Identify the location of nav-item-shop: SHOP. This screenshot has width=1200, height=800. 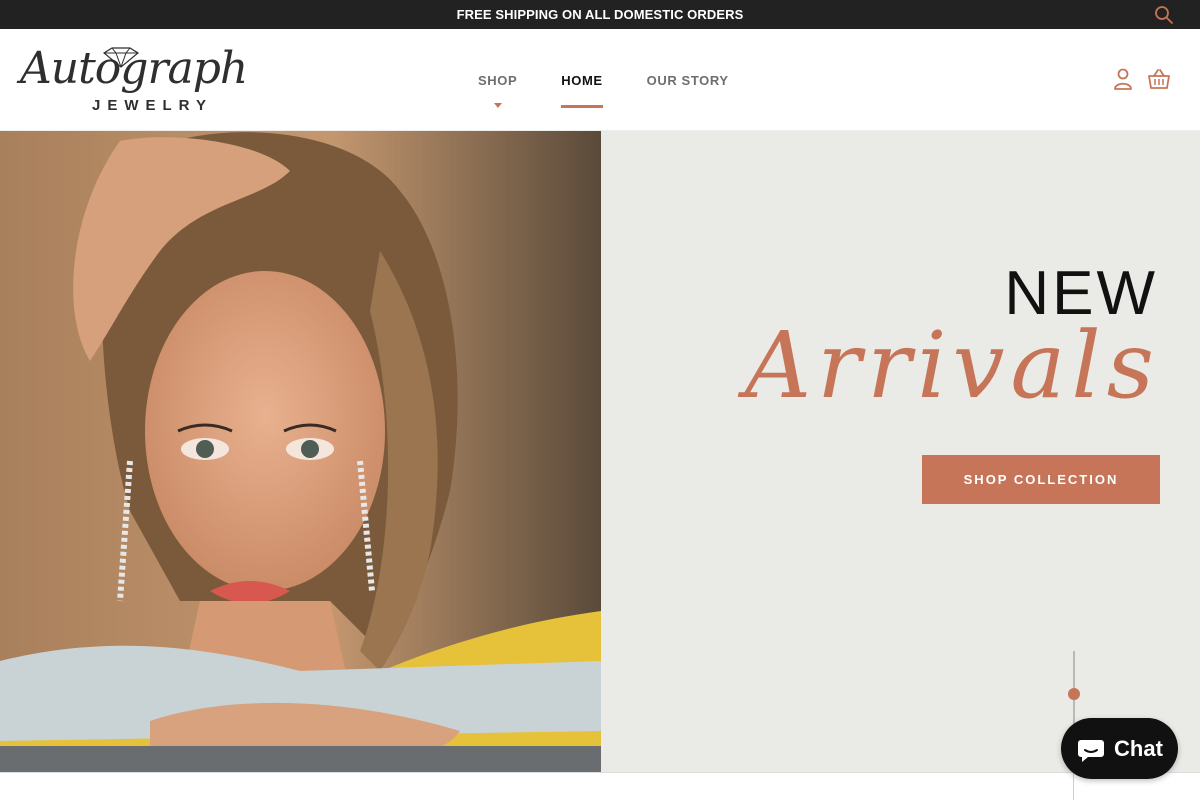
(497, 80).